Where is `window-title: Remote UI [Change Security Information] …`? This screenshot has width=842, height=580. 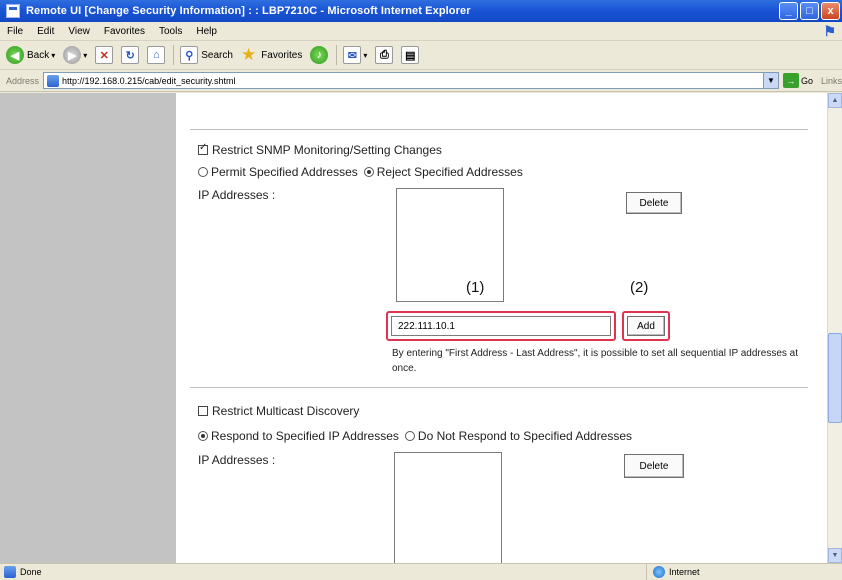
window-title: Remote UI [Change Security Information] … is located at coordinates (248, 11).